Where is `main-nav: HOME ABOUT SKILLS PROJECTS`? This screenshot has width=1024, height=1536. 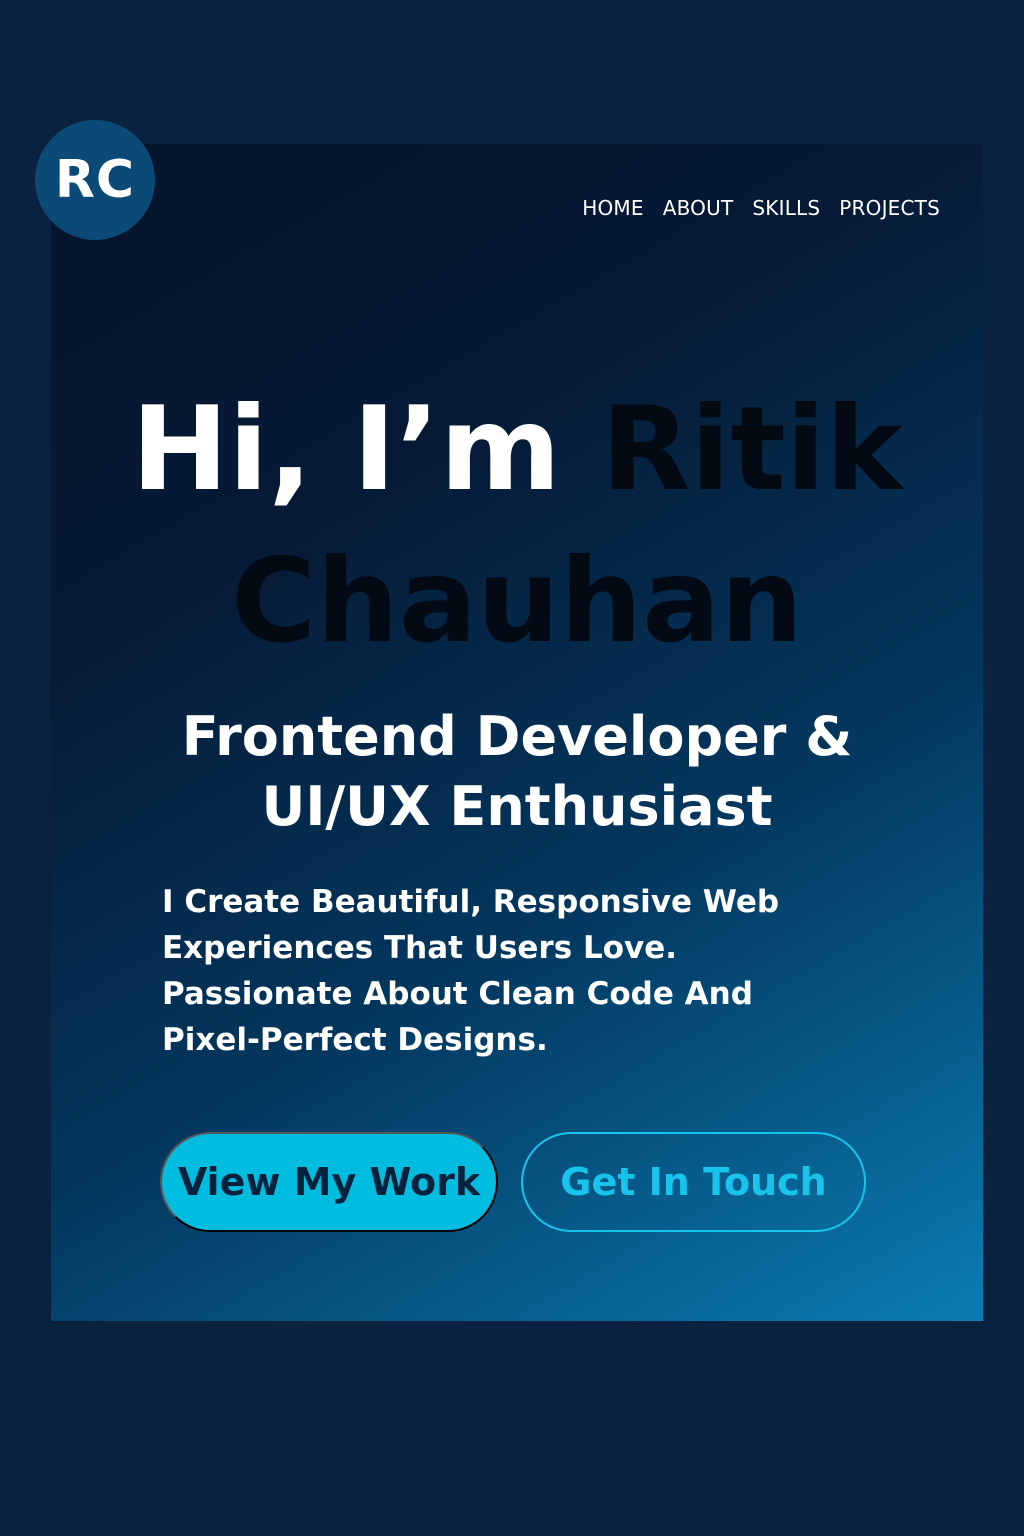
main-nav: HOME ABOUT SKILLS PROJECTS is located at coordinates (761, 208).